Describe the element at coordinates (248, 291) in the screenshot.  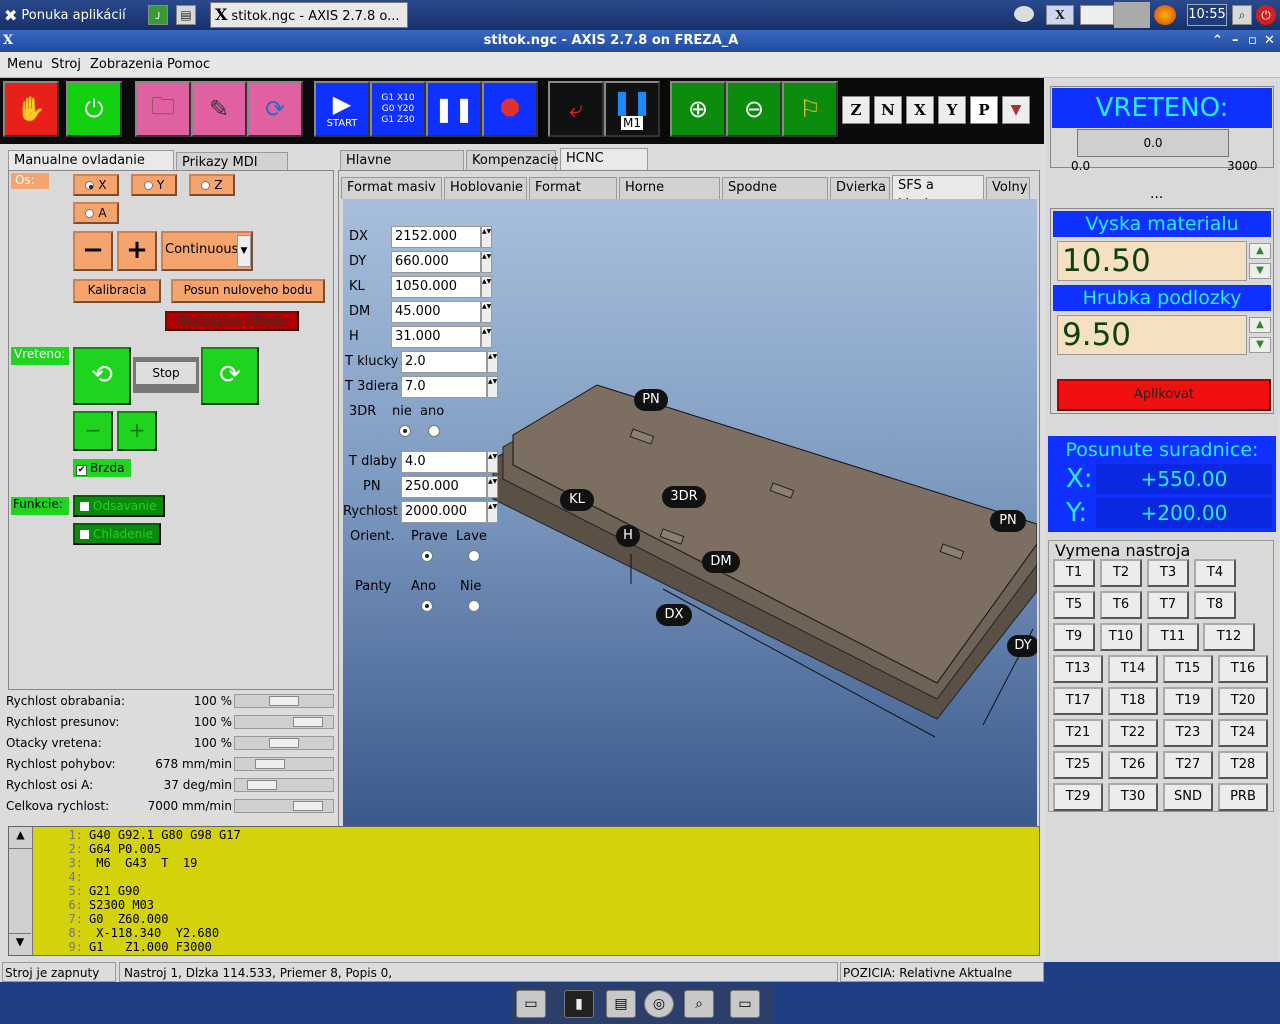
I see `posun-nuloveho-bodu-button: Posun nuloveho bodu` at that location.